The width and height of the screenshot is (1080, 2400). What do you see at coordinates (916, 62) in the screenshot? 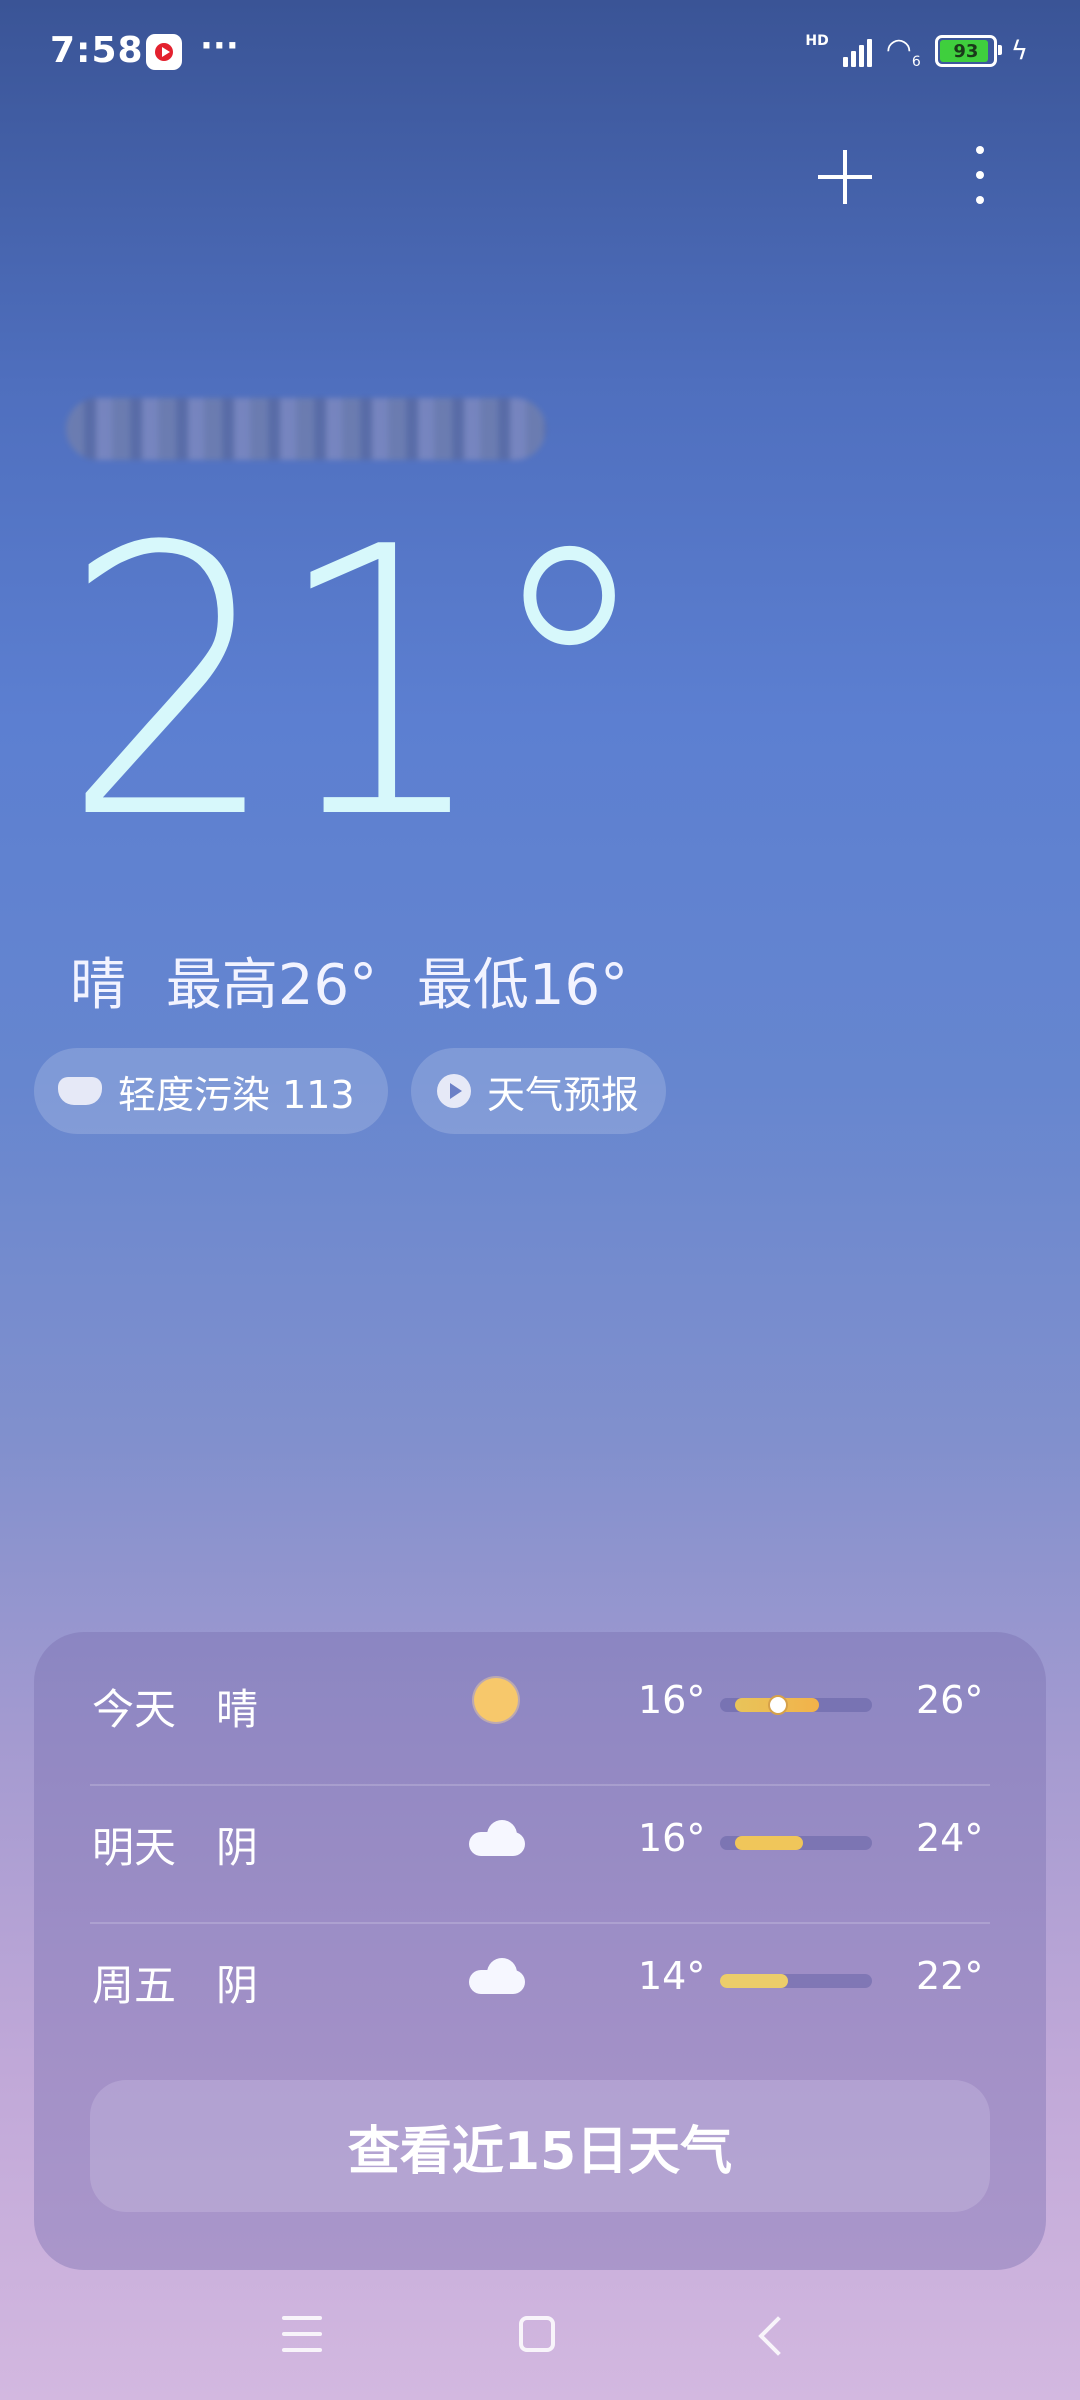
I see `wifi-label: 6` at bounding box center [916, 62].